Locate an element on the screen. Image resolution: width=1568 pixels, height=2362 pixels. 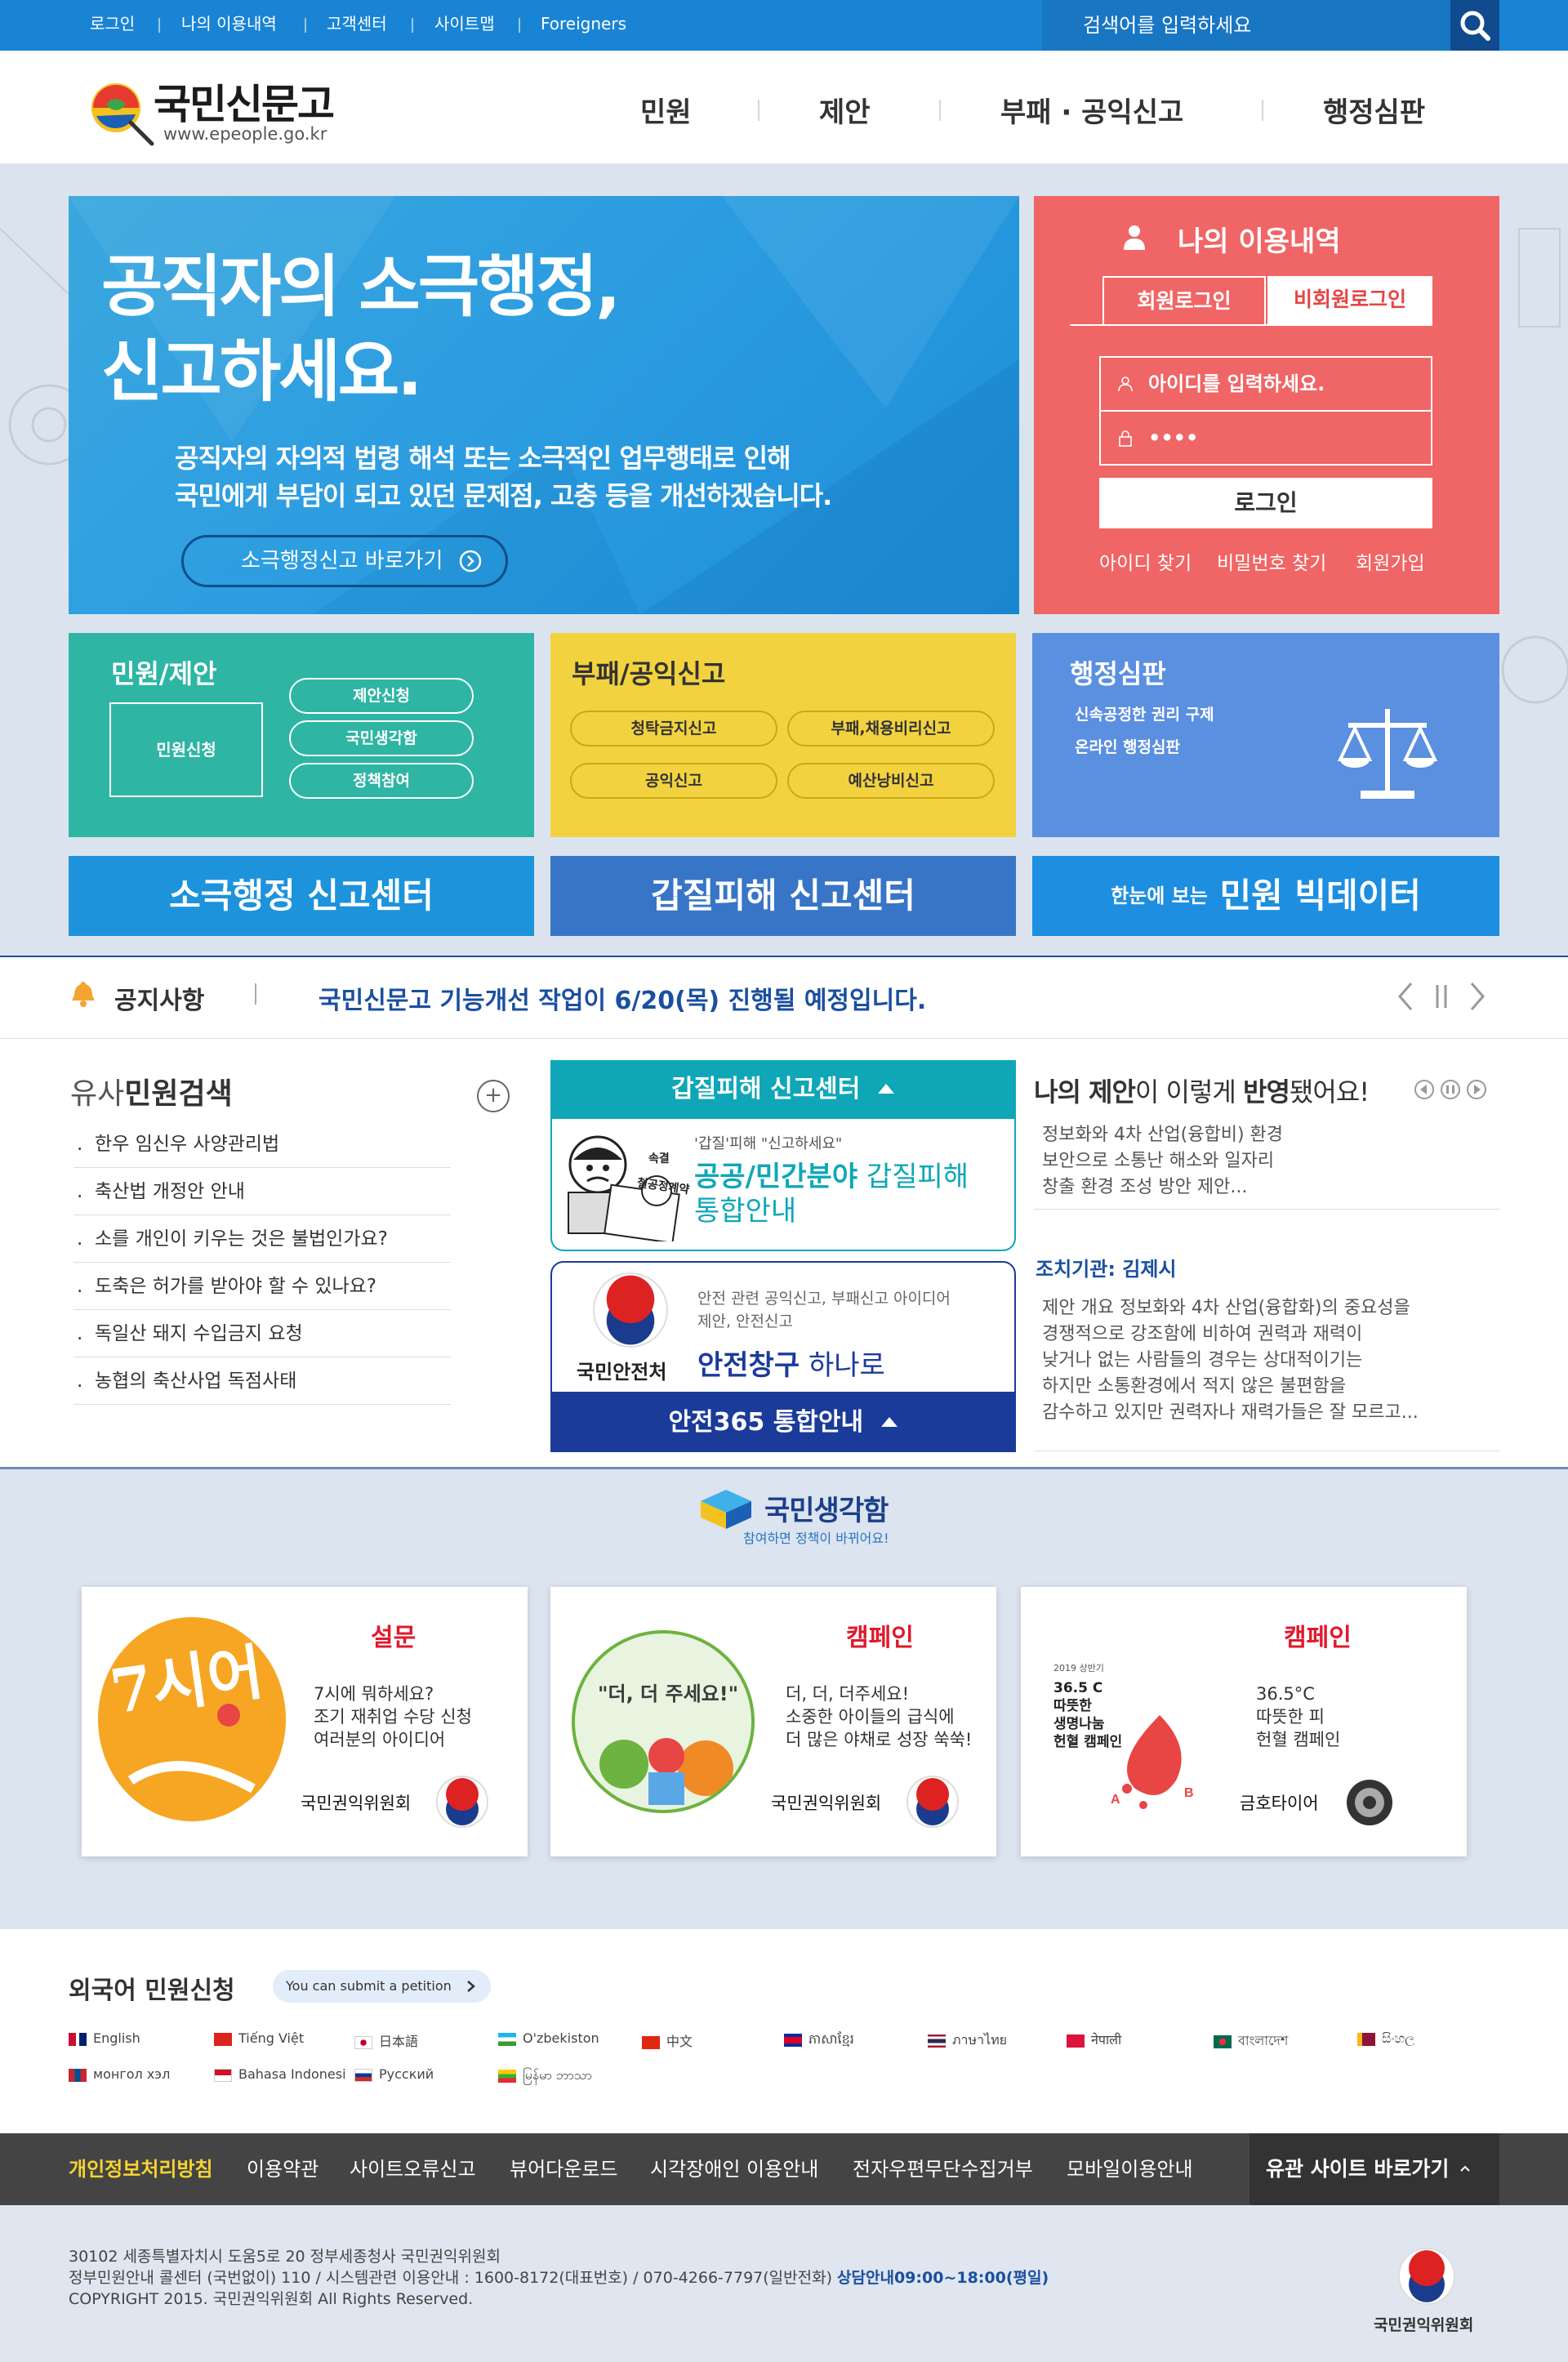
notice-prev-button is located at coordinates (1409, 996).